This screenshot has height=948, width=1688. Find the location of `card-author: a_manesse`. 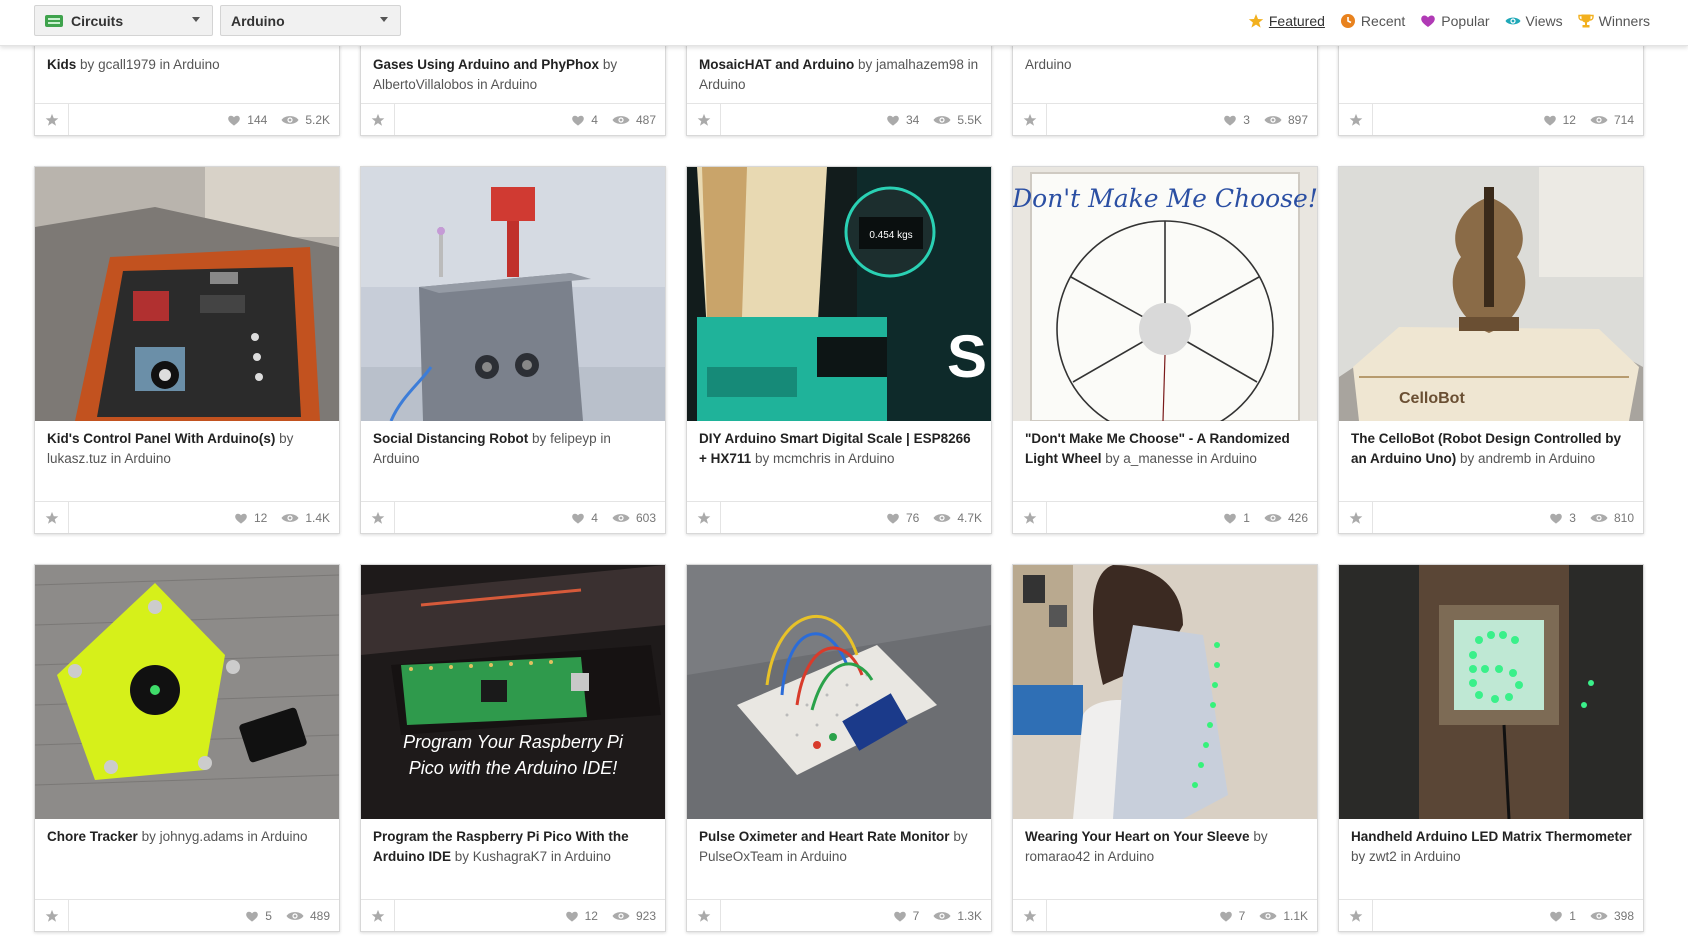

card-author: a_manesse is located at coordinates (1158, 458).